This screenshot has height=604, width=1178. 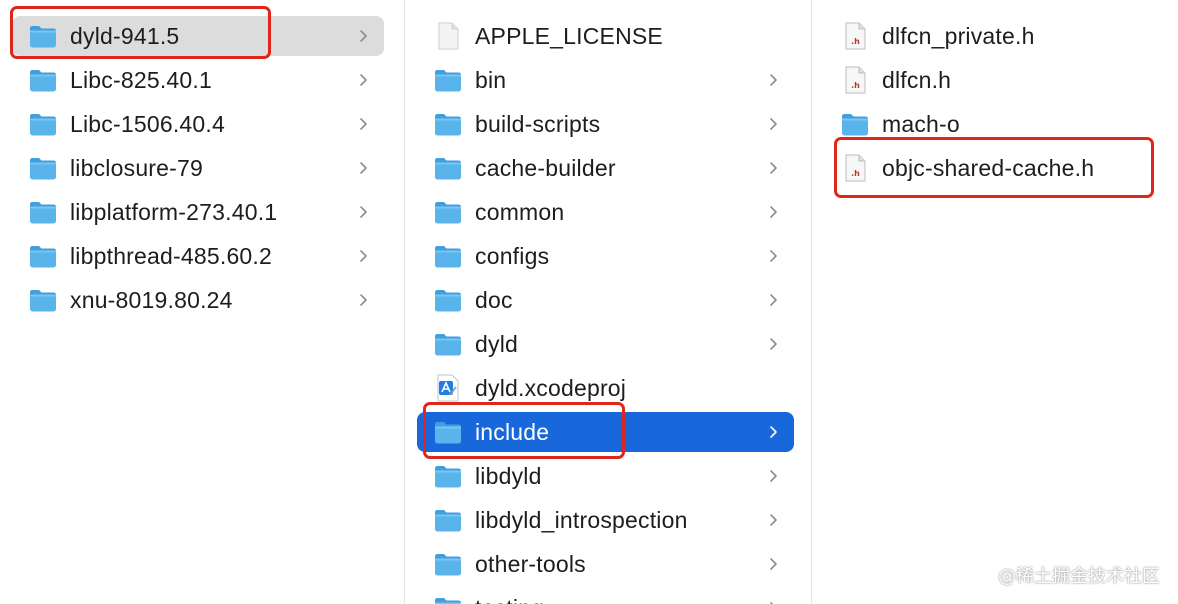 I want to click on item-label: libpthread-485.60.2, so click(x=171, y=256).